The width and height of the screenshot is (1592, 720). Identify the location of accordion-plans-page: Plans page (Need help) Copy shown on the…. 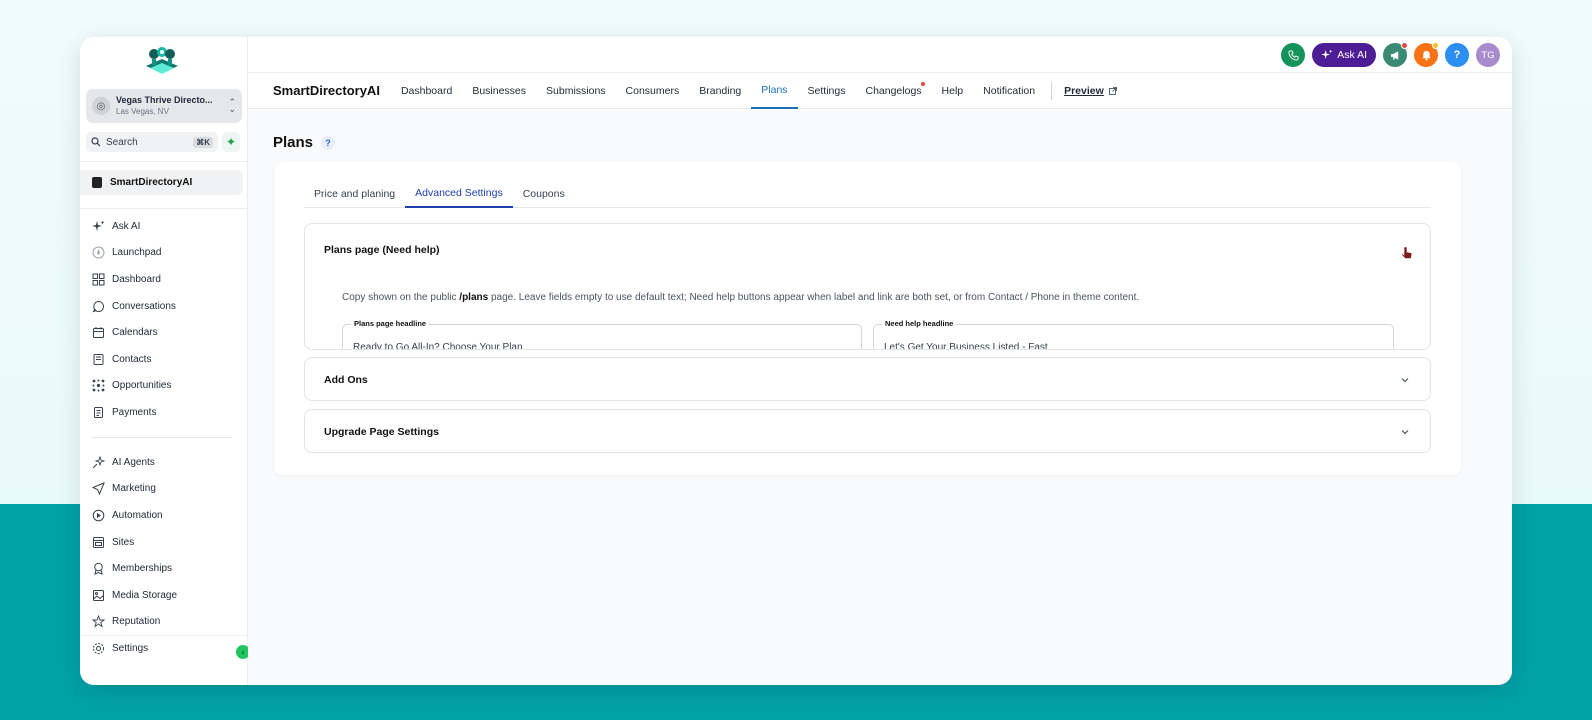
(867, 286).